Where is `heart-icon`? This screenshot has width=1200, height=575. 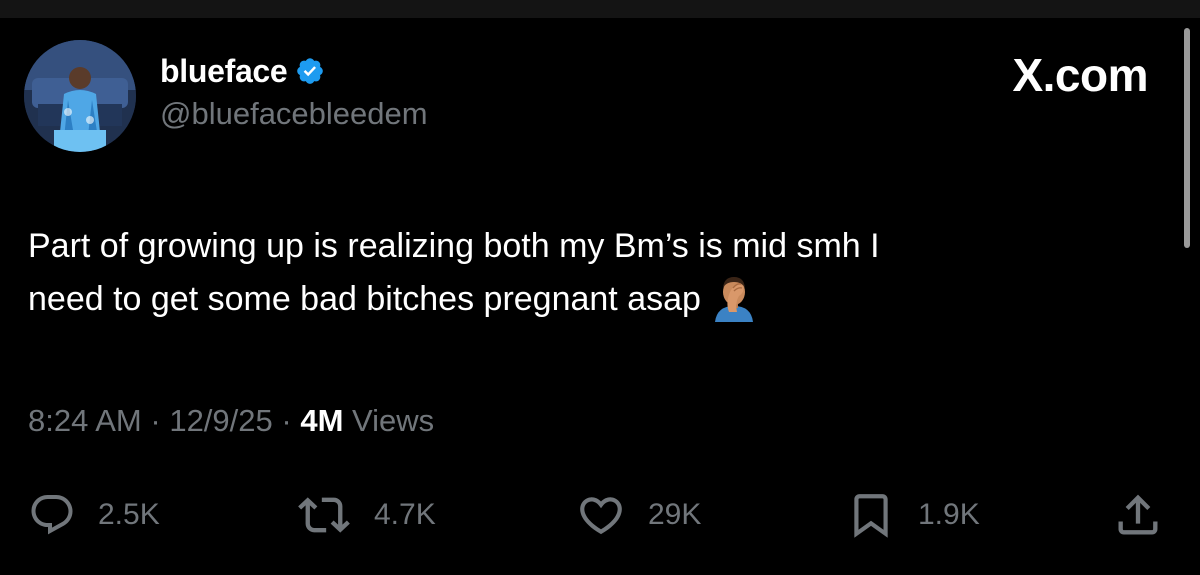 heart-icon is located at coordinates (601, 516).